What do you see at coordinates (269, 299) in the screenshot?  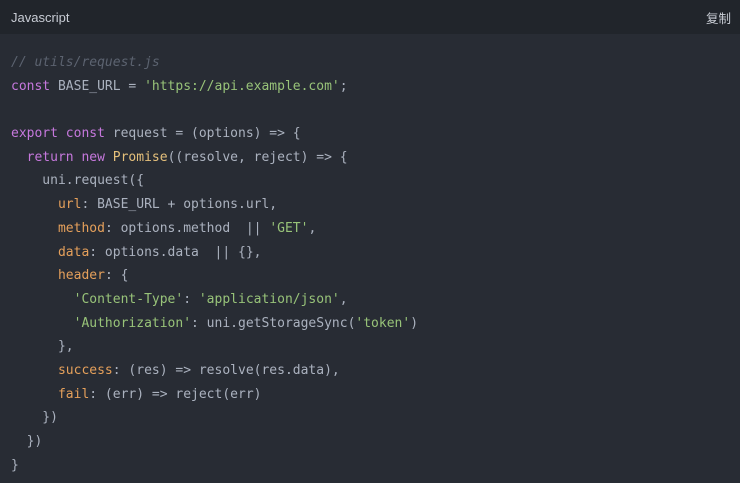 I see `code-token-string: 'application/json'` at bounding box center [269, 299].